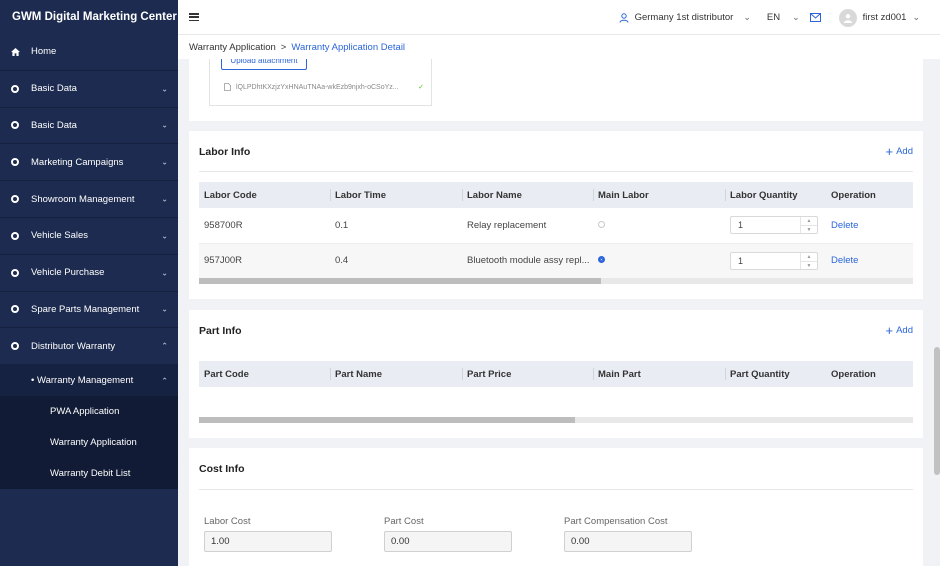  I want to click on mail-icon, so click(815, 17).